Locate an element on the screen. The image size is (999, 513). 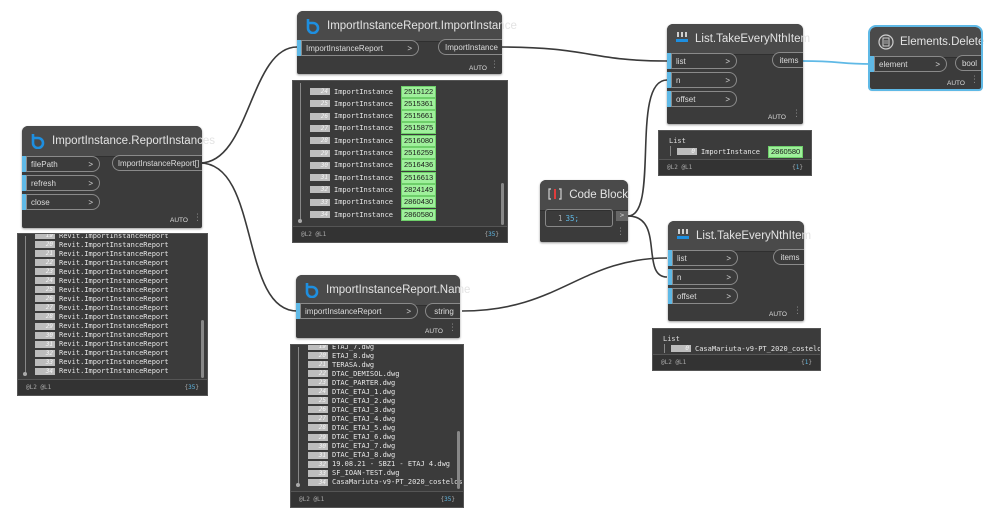
wire-importinstance-to-take1-list is located at coordinates (583, 54).